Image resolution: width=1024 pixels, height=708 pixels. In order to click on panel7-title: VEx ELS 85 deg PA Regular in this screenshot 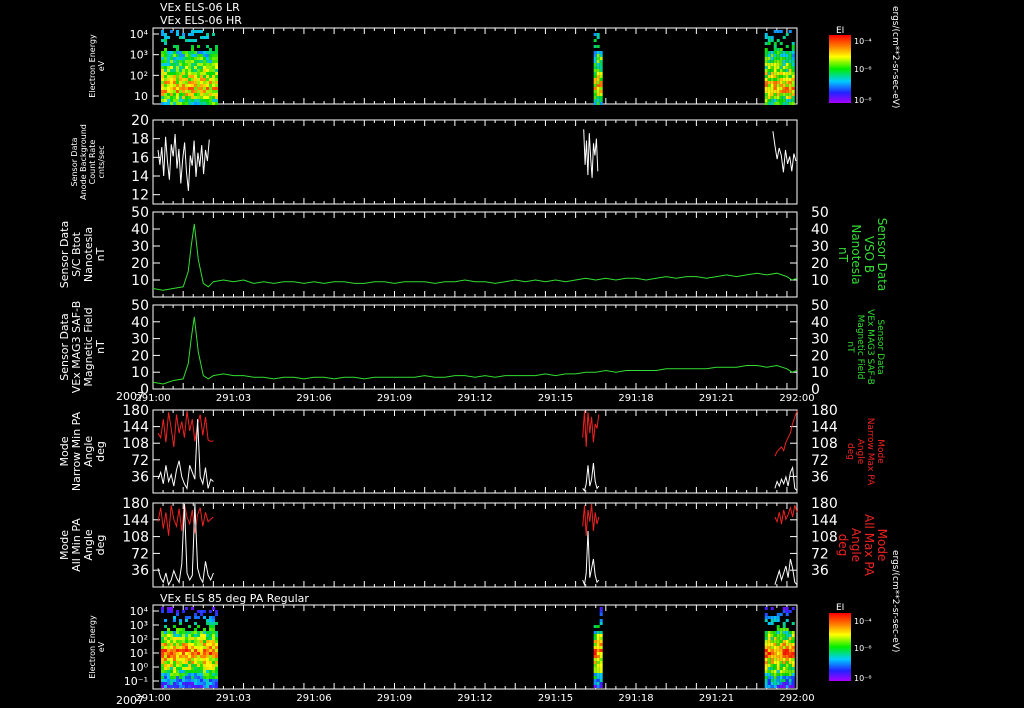, I will do `click(234, 598)`.